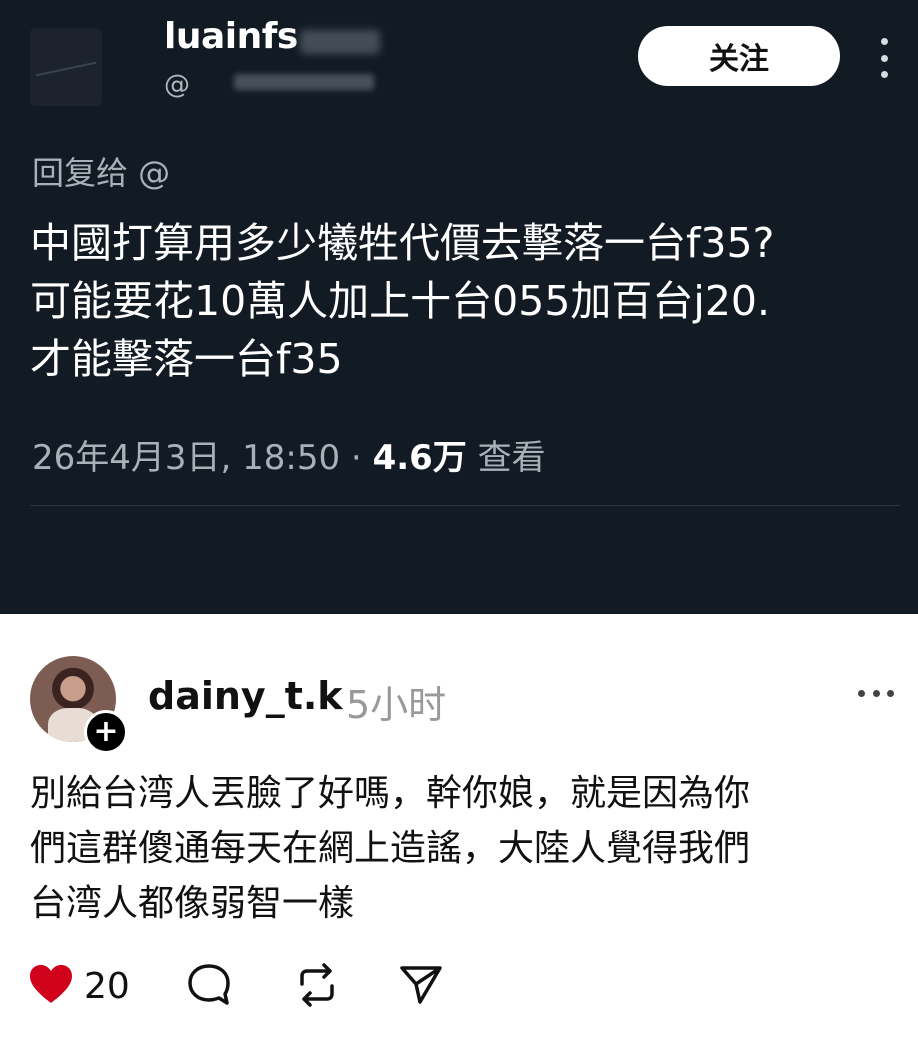  I want to click on author-avatar, so click(66, 67).